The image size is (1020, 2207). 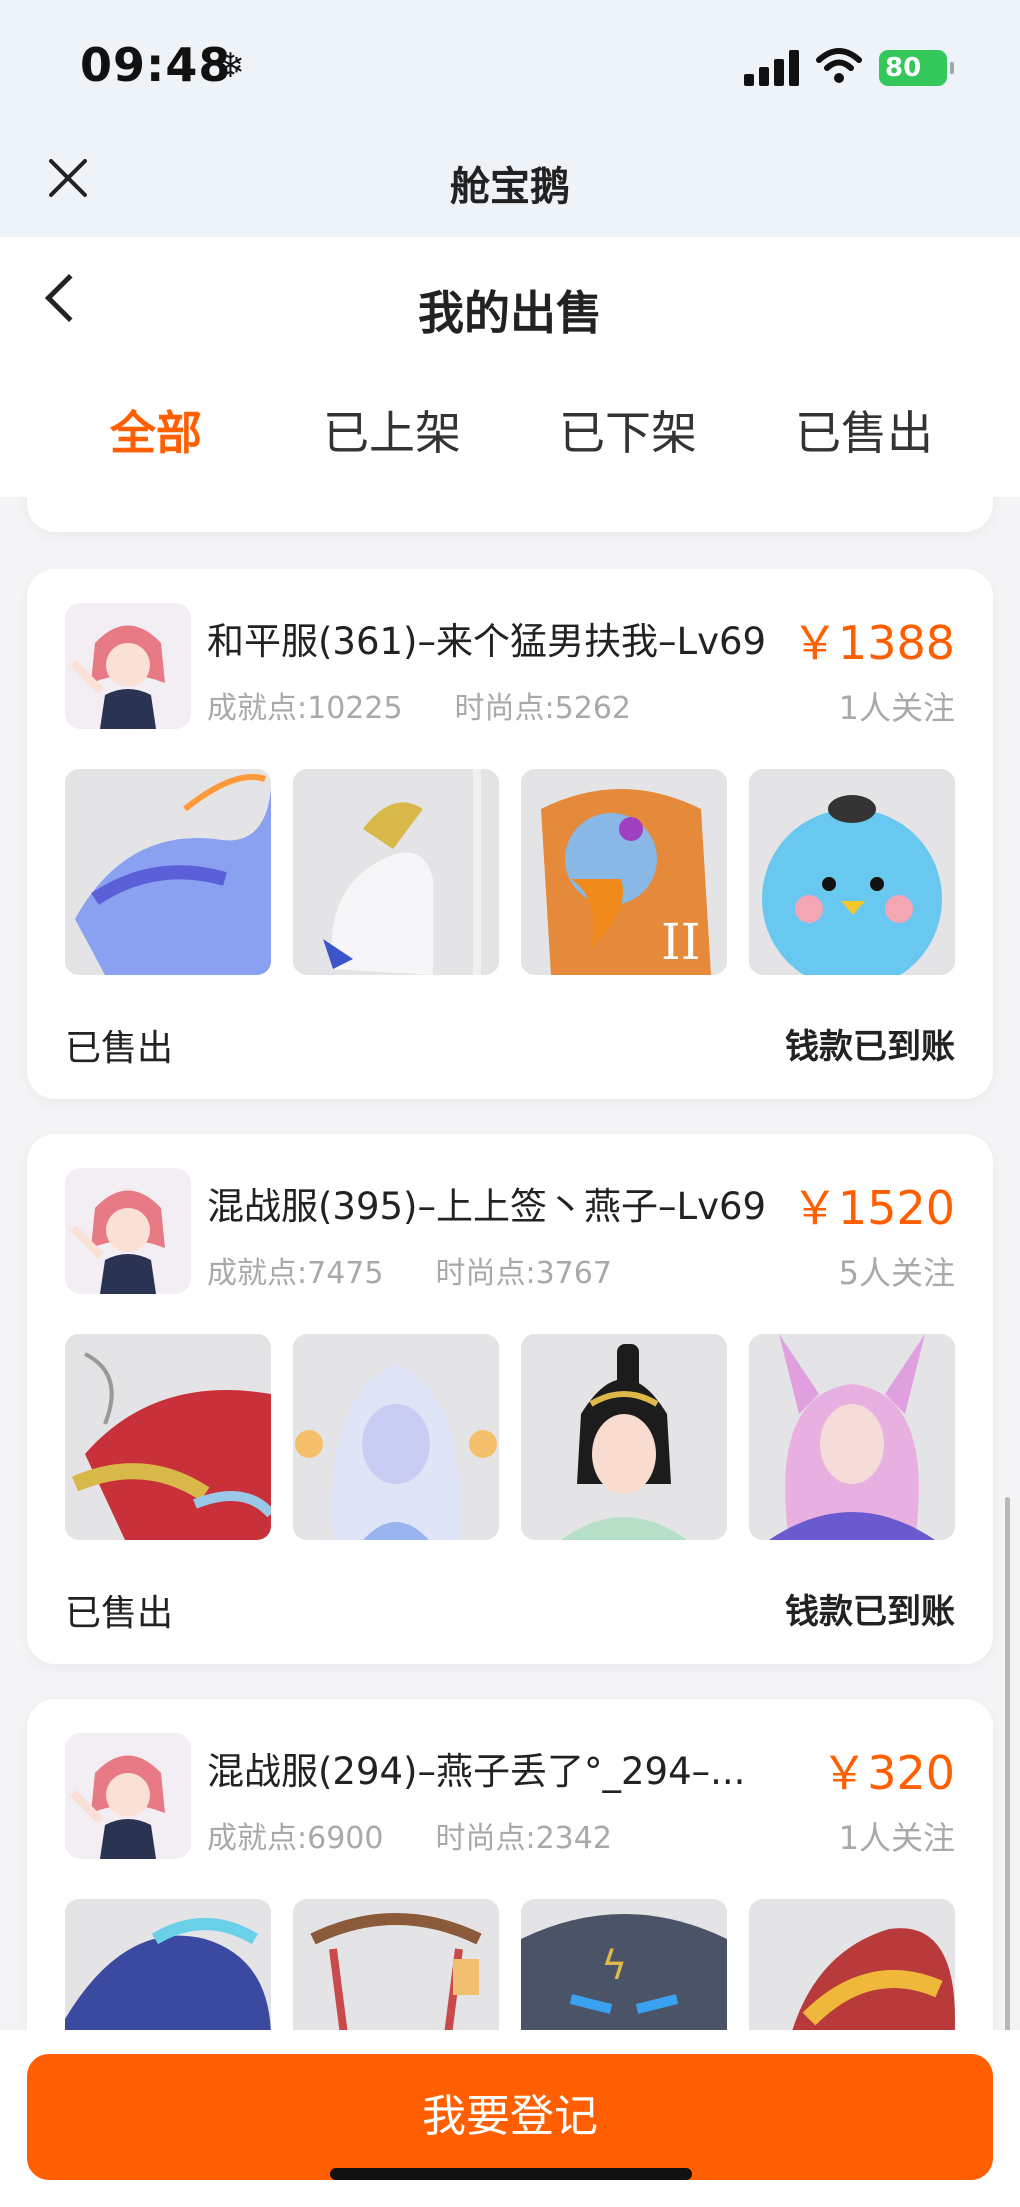 What do you see at coordinates (624, 872) in the screenshot?
I see `eagle-mount-icon: II` at bounding box center [624, 872].